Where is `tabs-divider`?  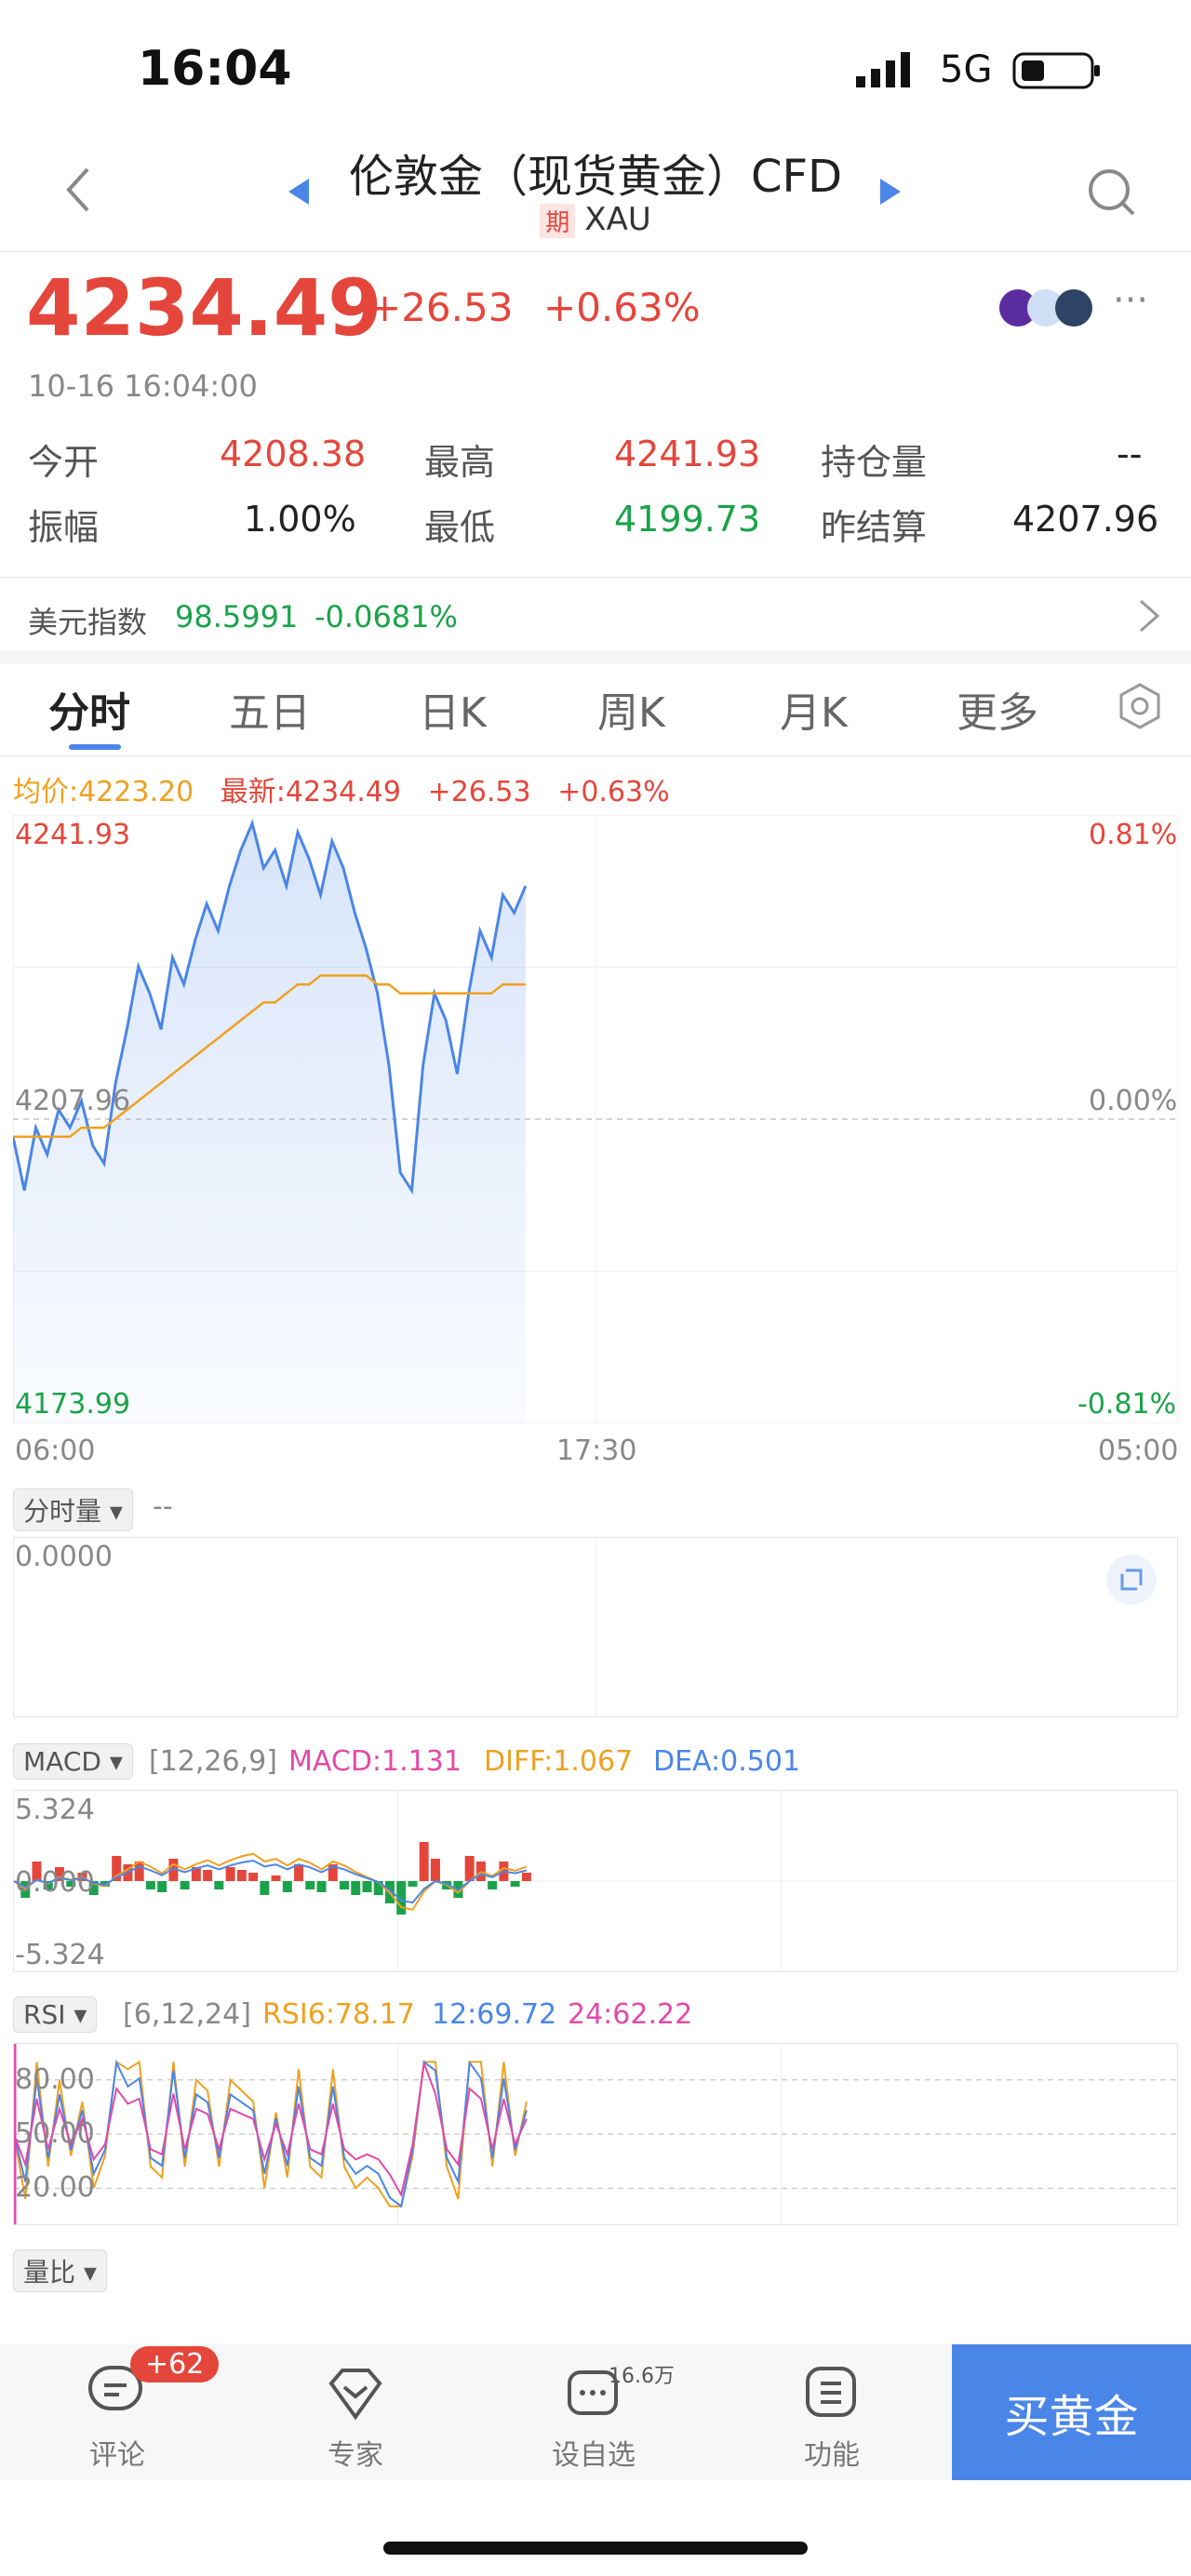
tabs-divider is located at coordinates (595, 755).